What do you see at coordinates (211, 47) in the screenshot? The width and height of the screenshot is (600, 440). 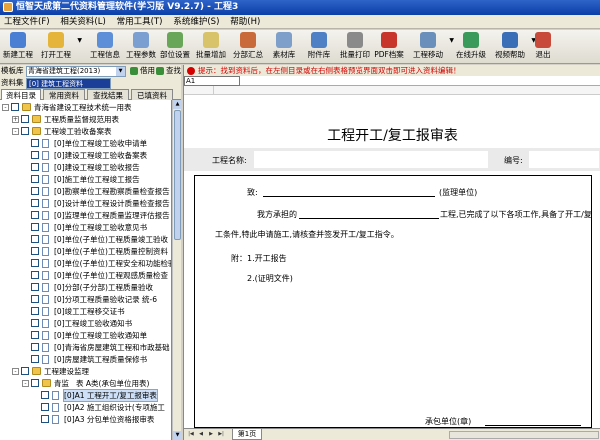 I see `toolbar-button-5: 批量增加` at bounding box center [211, 47].